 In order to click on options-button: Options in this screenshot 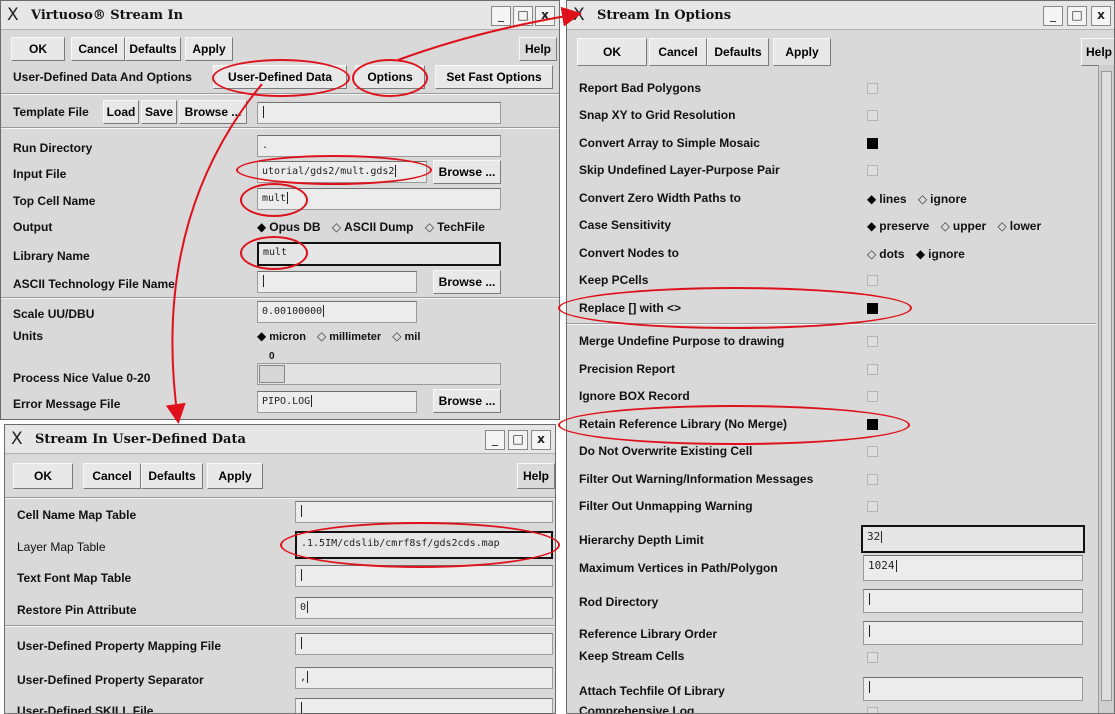, I will do `click(390, 77)`.